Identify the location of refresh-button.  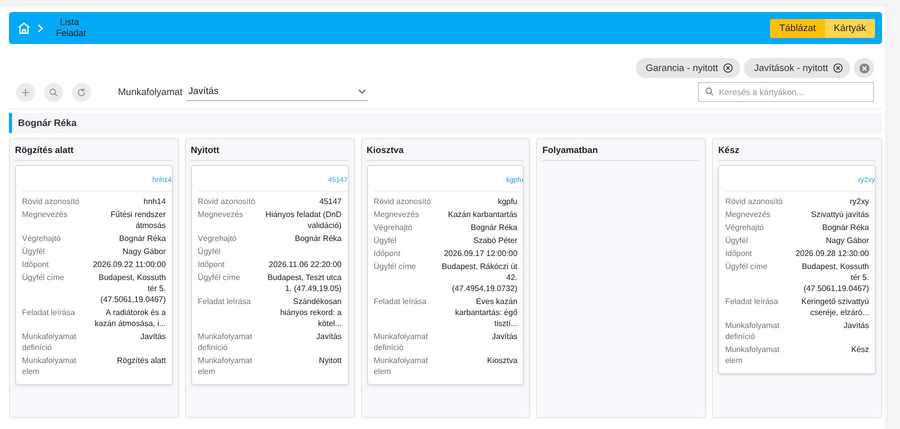
(81, 92).